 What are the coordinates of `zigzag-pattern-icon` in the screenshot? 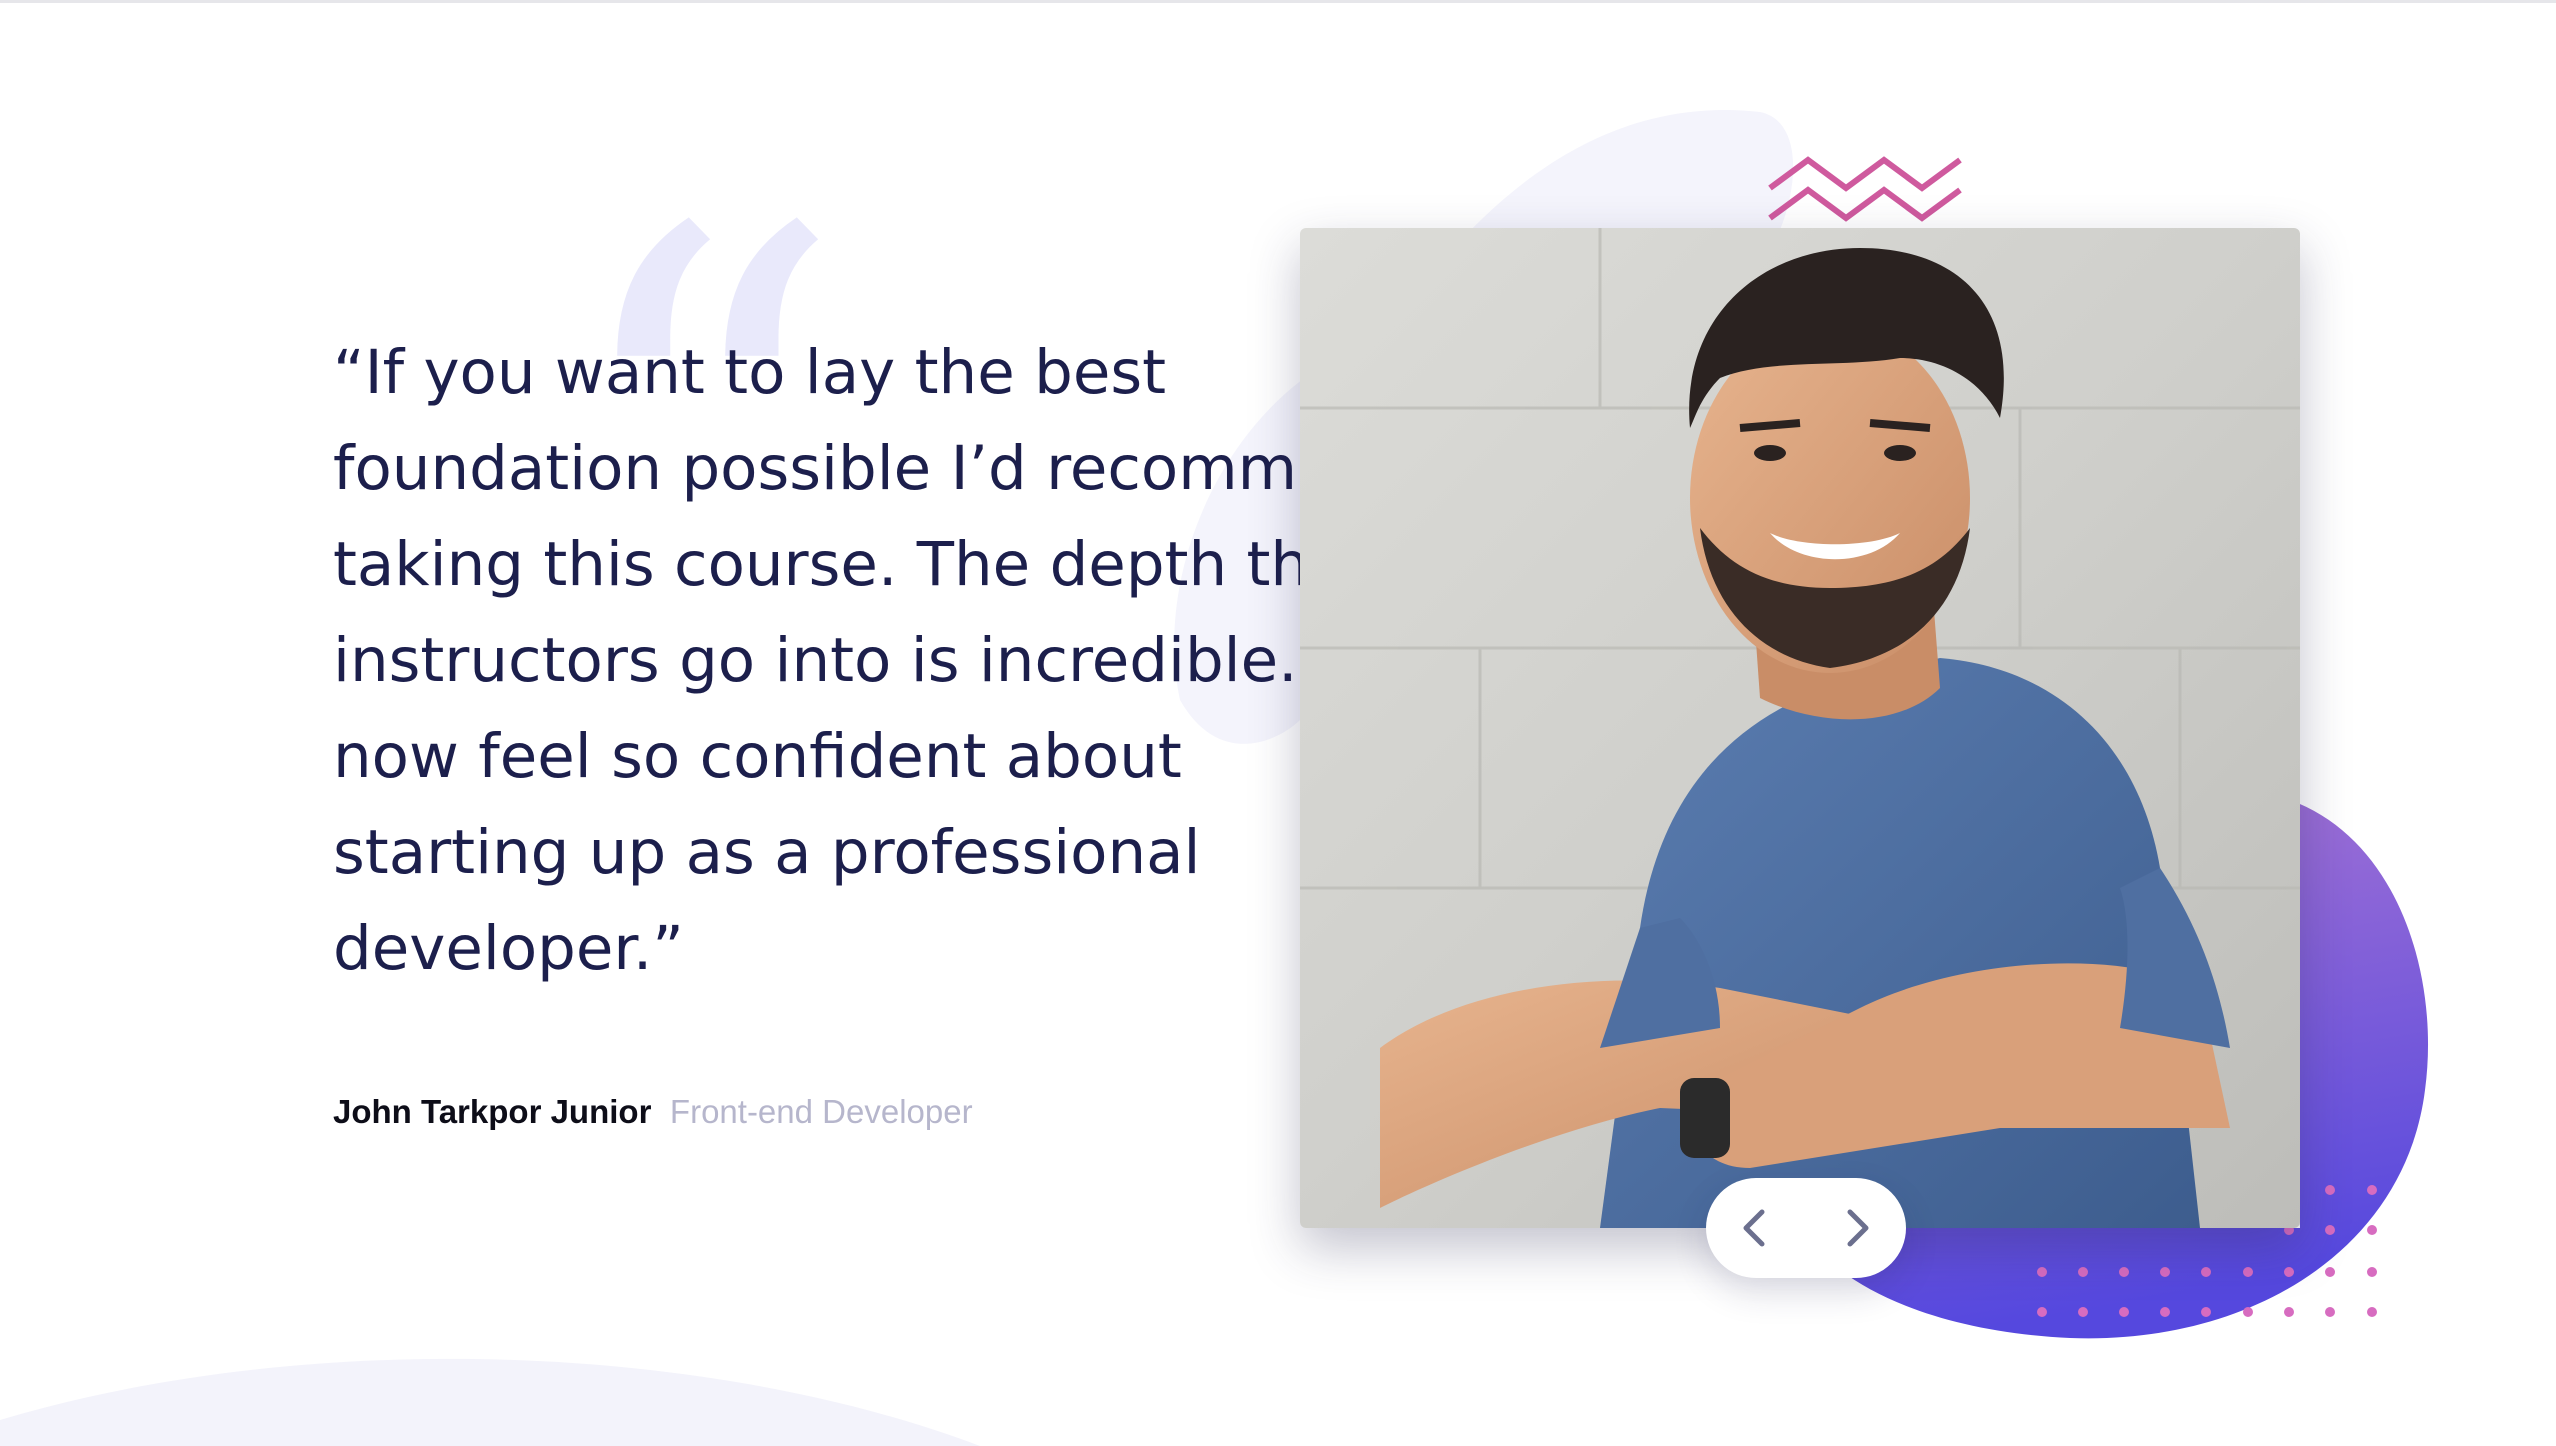 It's located at (1865, 189).